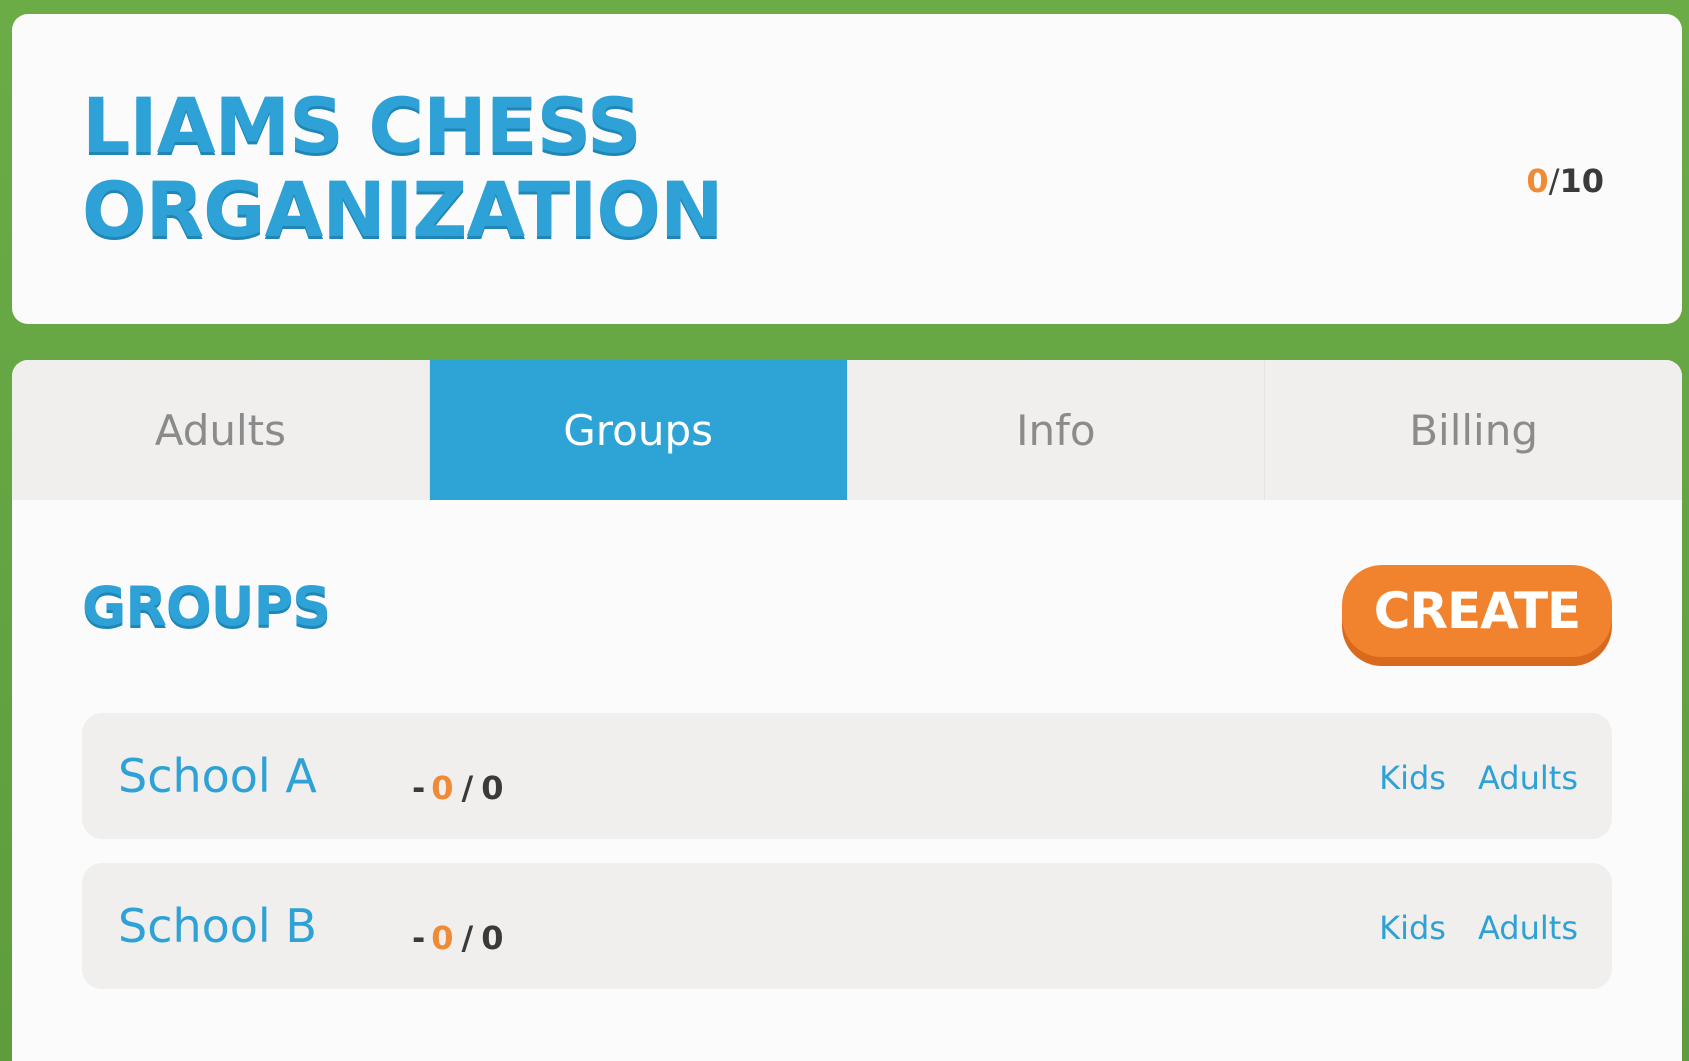 The image size is (1689, 1061). I want to click on organization-title: Liams Chess Organization, so click(432, 168).